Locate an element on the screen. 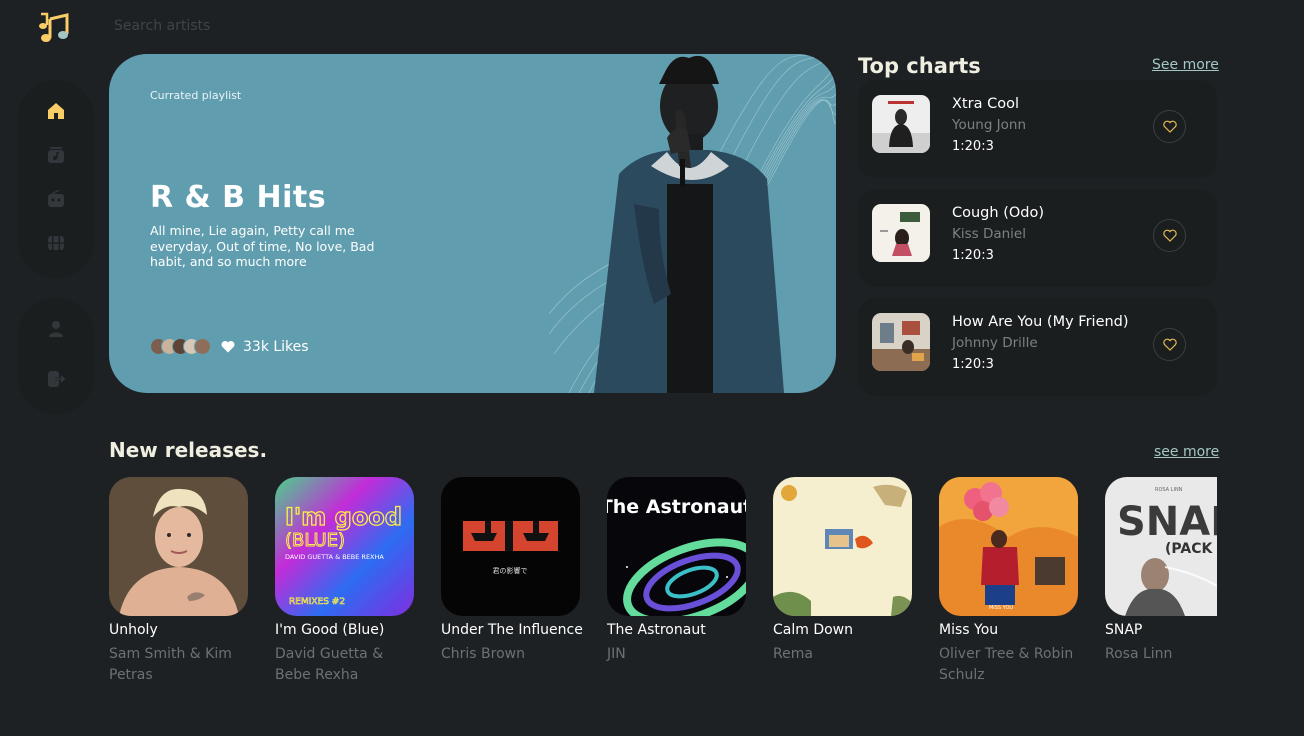 The height and width of the screenshot is (736, 1304). release-card: The Astronaut The Astronaut JIN is located at coordinates (676, 571).